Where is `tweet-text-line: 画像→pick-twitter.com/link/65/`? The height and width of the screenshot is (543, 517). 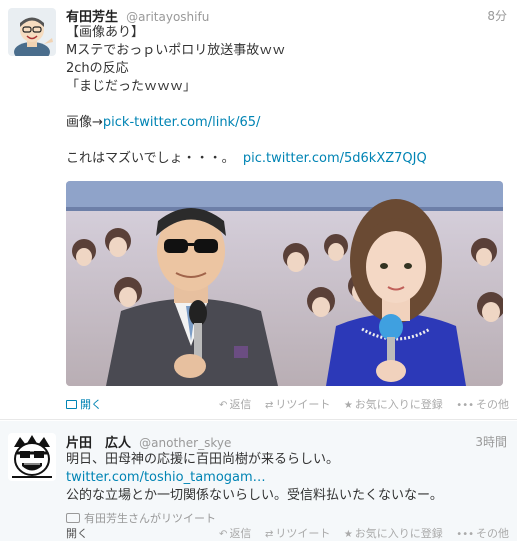
tweet-text-line: 画像→pick-twitter.com/link/65/ is located at coordinates (286, 123).